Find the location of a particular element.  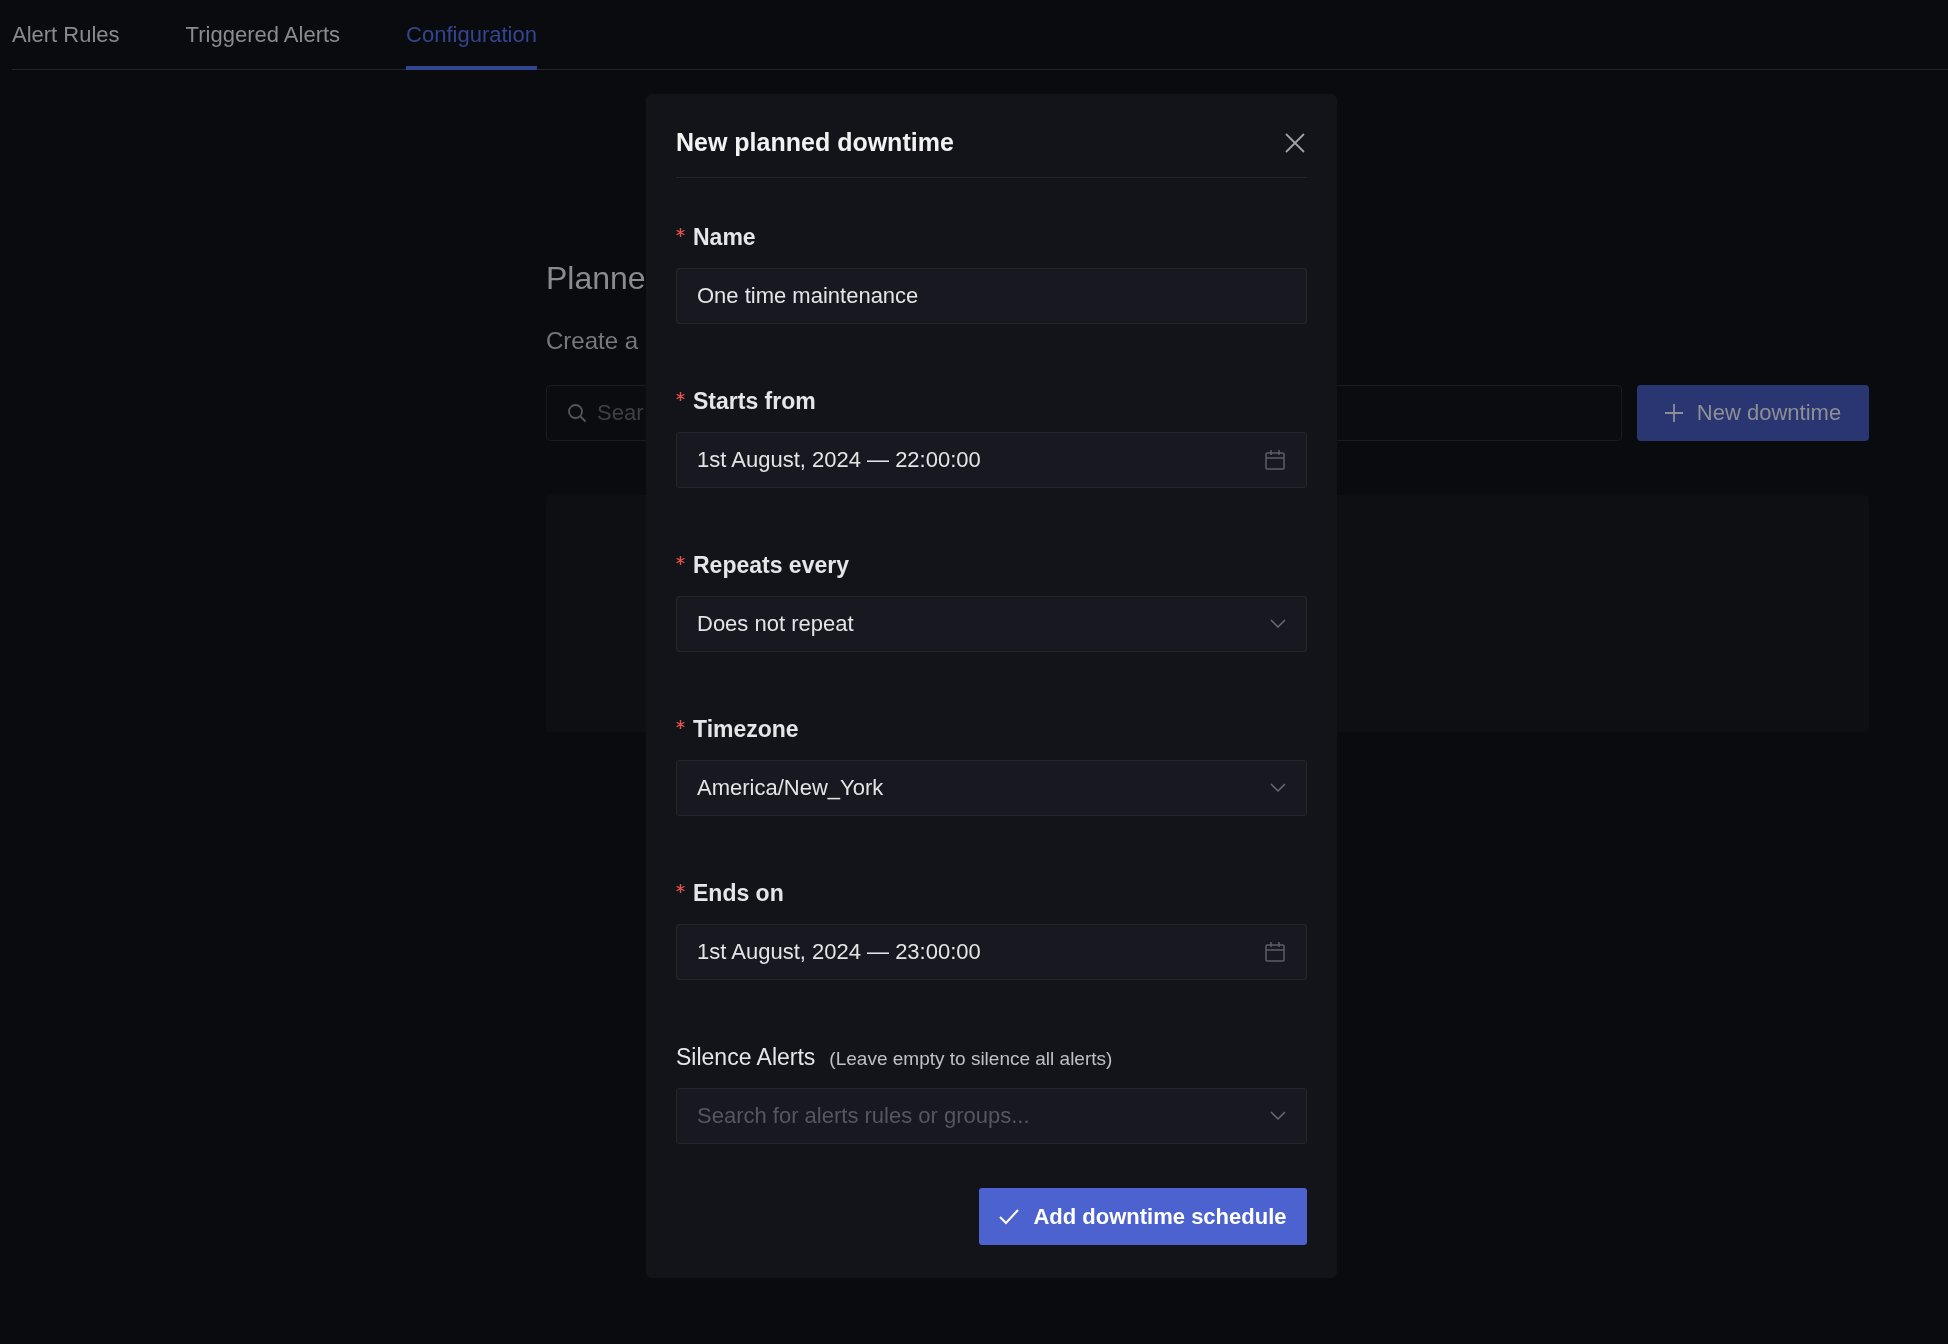

search-icon is located at coordinates (577, 413).